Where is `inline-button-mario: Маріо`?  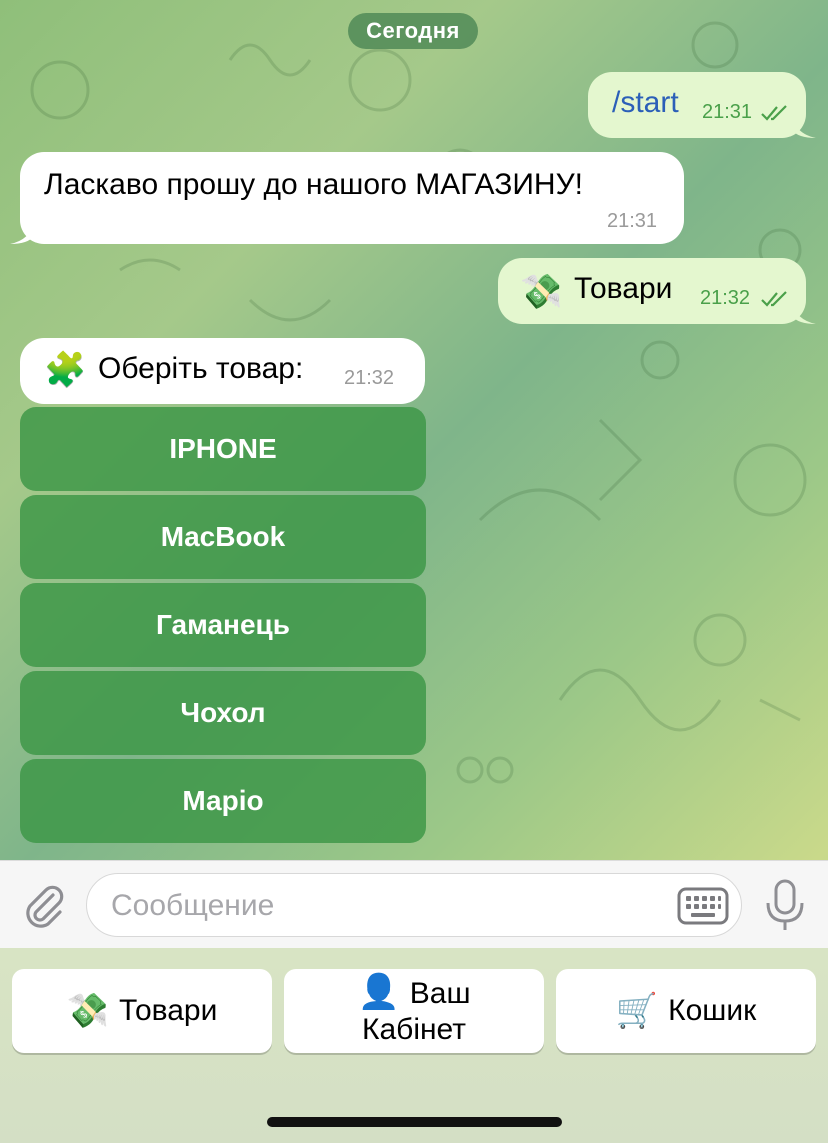 inline-button-mario: Маріо is located at coordinates (223, 801).